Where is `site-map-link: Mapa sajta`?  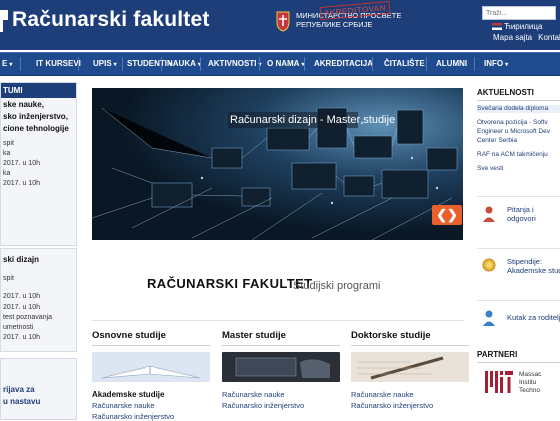 site-map-link: Mapa sajta is located at coordinates (512, 37).